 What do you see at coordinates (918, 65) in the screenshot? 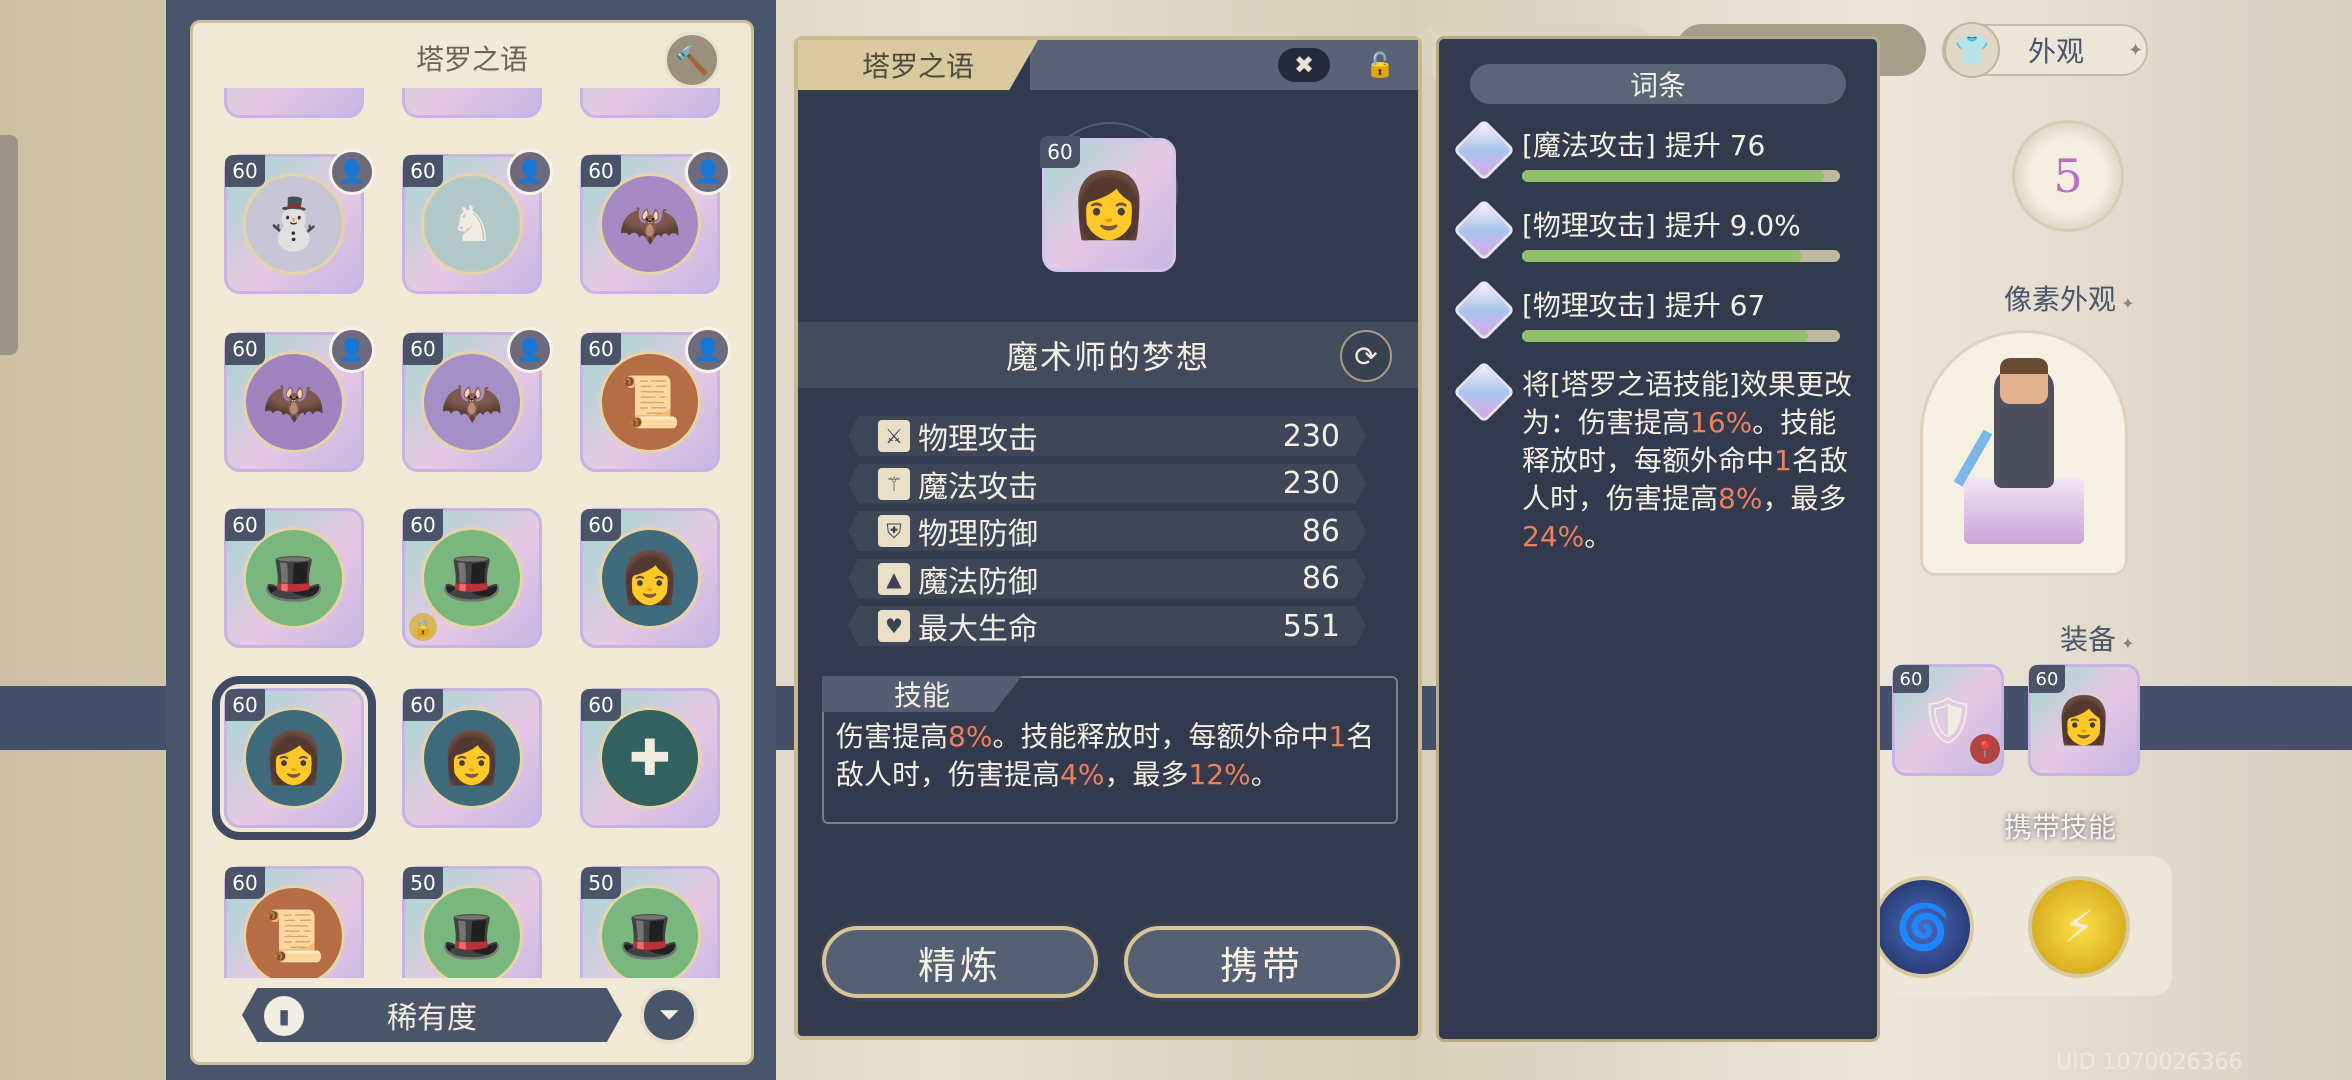
I see `detail-tab: 塔罗之语` at bounding box center [918, 65].